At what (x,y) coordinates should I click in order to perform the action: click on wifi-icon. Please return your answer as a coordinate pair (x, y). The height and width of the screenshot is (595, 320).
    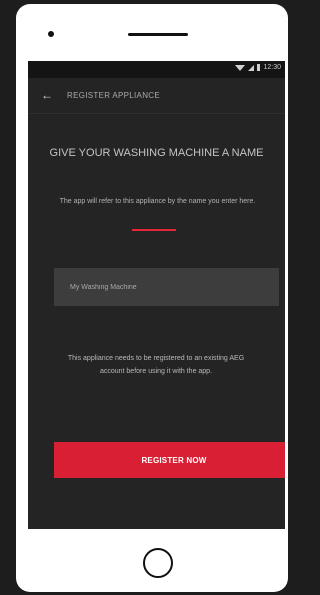
    Looking at the image, I should click on (240, 67).